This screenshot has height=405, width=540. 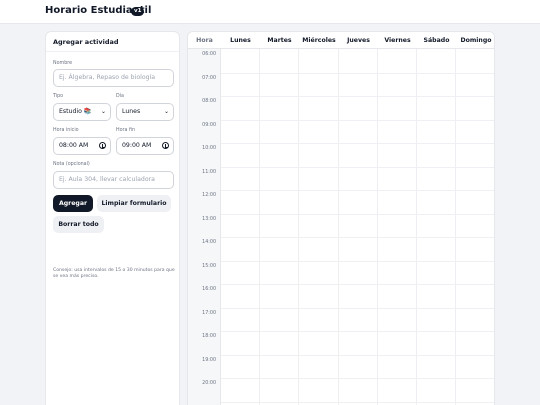 I want to click on day-label: Día, so click(x=120, y=96).